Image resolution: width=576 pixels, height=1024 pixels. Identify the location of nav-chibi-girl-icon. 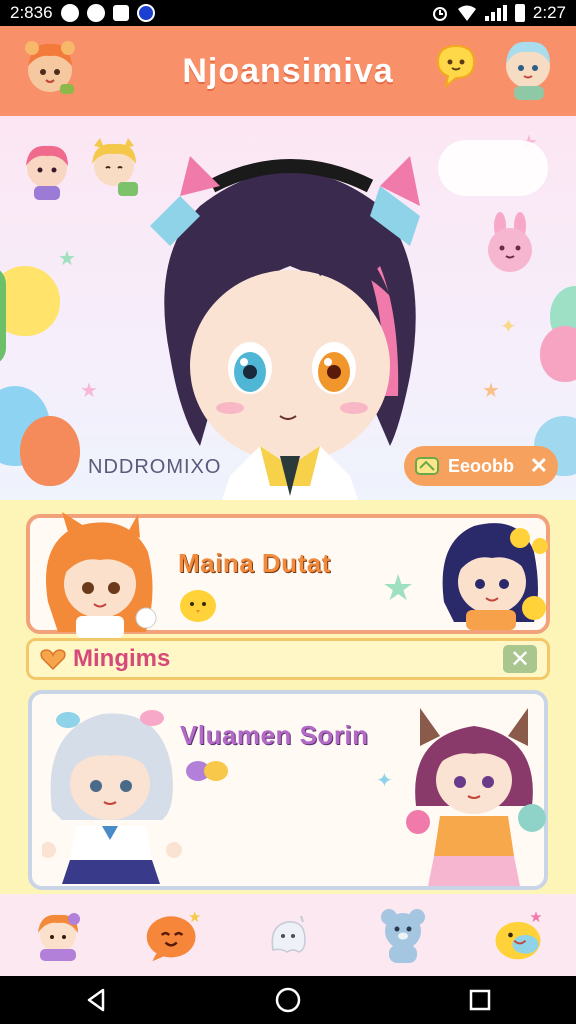
(58, 935).